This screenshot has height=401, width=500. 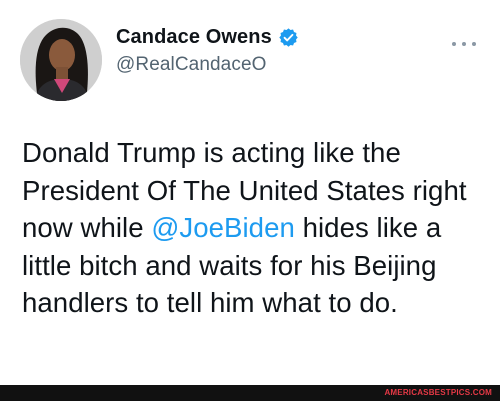 What do you see at coordinates (194, 37) in the screenshot?
I see `display-name: Candace Owens` at bounding box center [194, 37].